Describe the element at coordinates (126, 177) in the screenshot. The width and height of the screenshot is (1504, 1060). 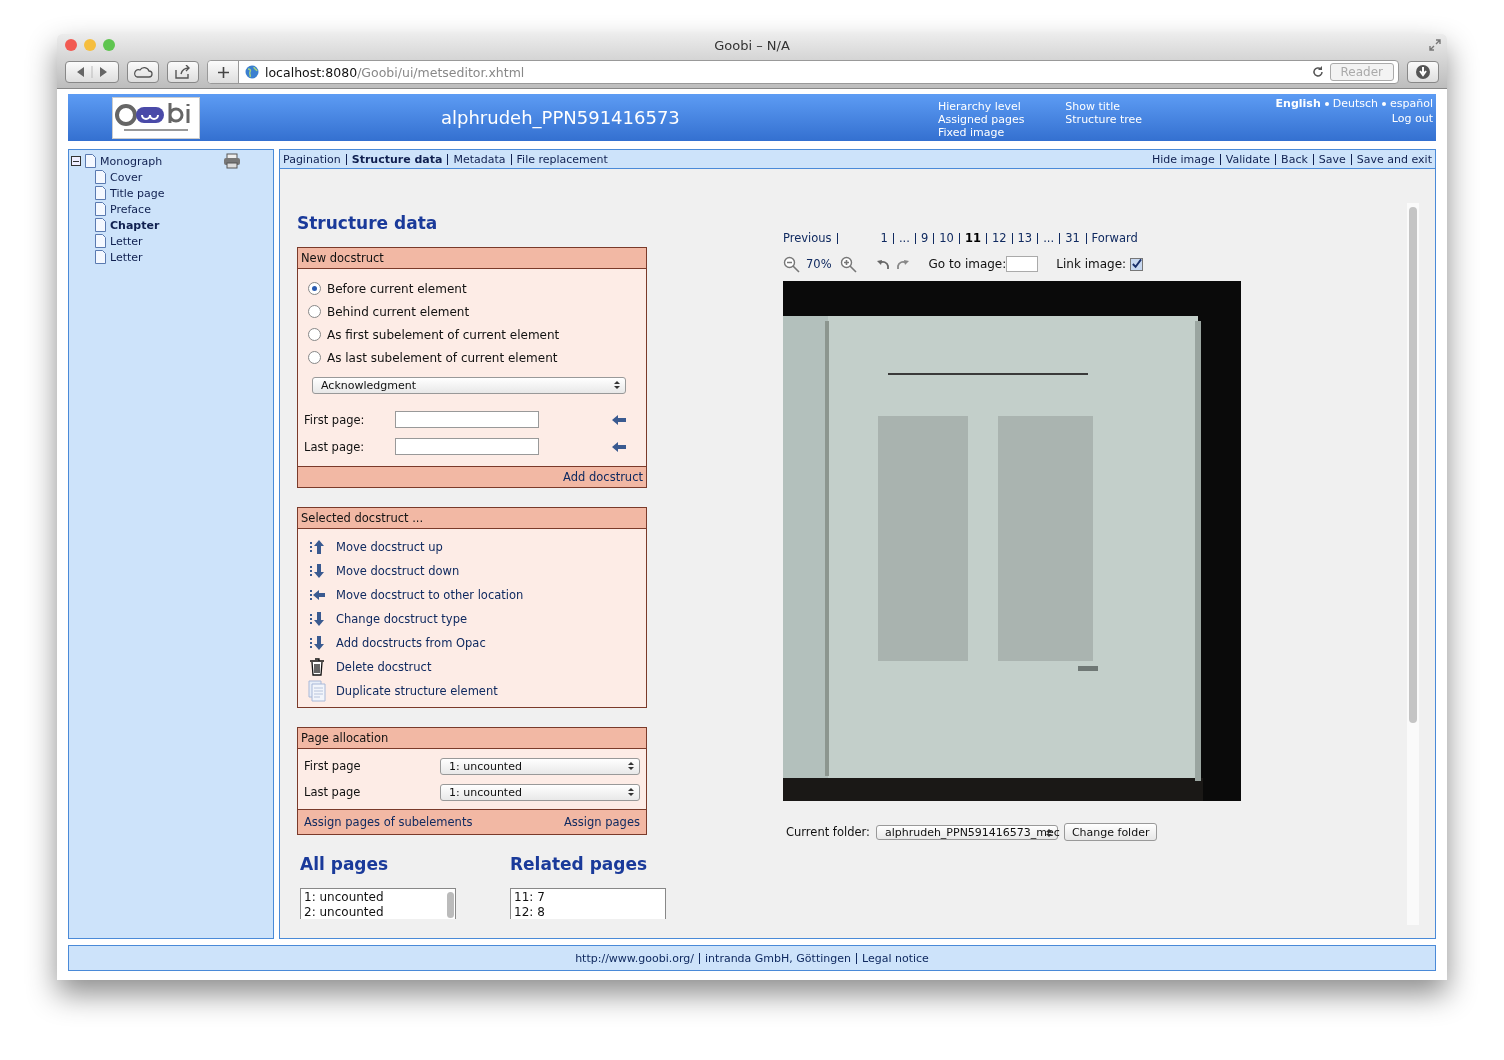
I see `tree-item: Cover` at that location.